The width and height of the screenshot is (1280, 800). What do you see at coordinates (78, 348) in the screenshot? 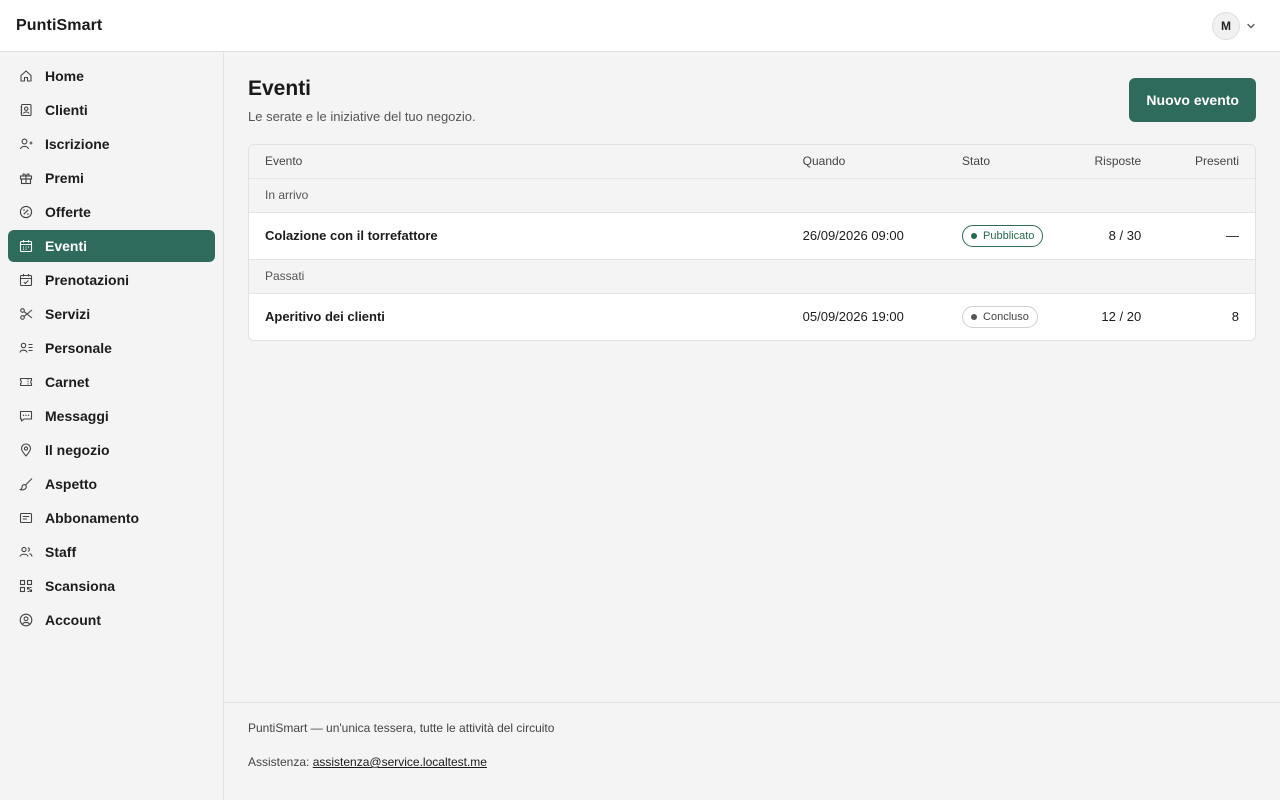
I see `sidebar-item-label: Personale` at bounding box center [78, 348].